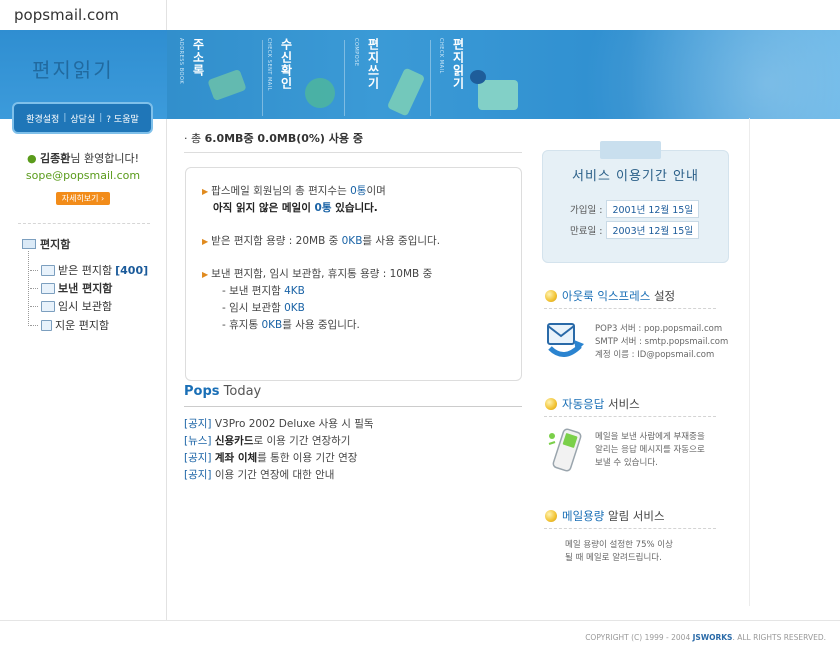 The height and width of the screenshot is (656, 840). I want to click on service-period-title: 서비스 이용기간 안내, so click(635, 176).